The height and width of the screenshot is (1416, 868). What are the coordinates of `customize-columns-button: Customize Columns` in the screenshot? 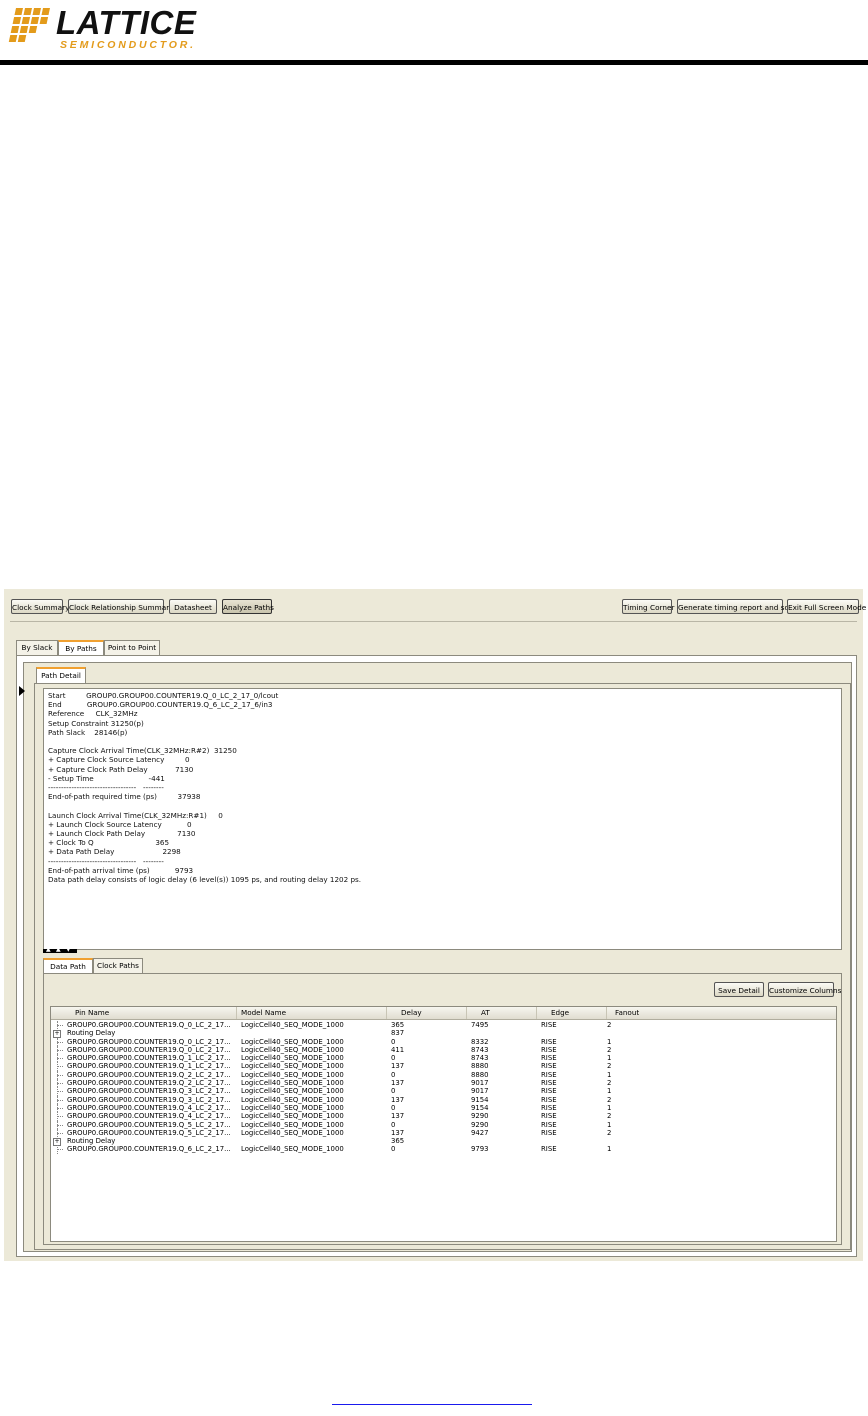 It's located at (804, 989).